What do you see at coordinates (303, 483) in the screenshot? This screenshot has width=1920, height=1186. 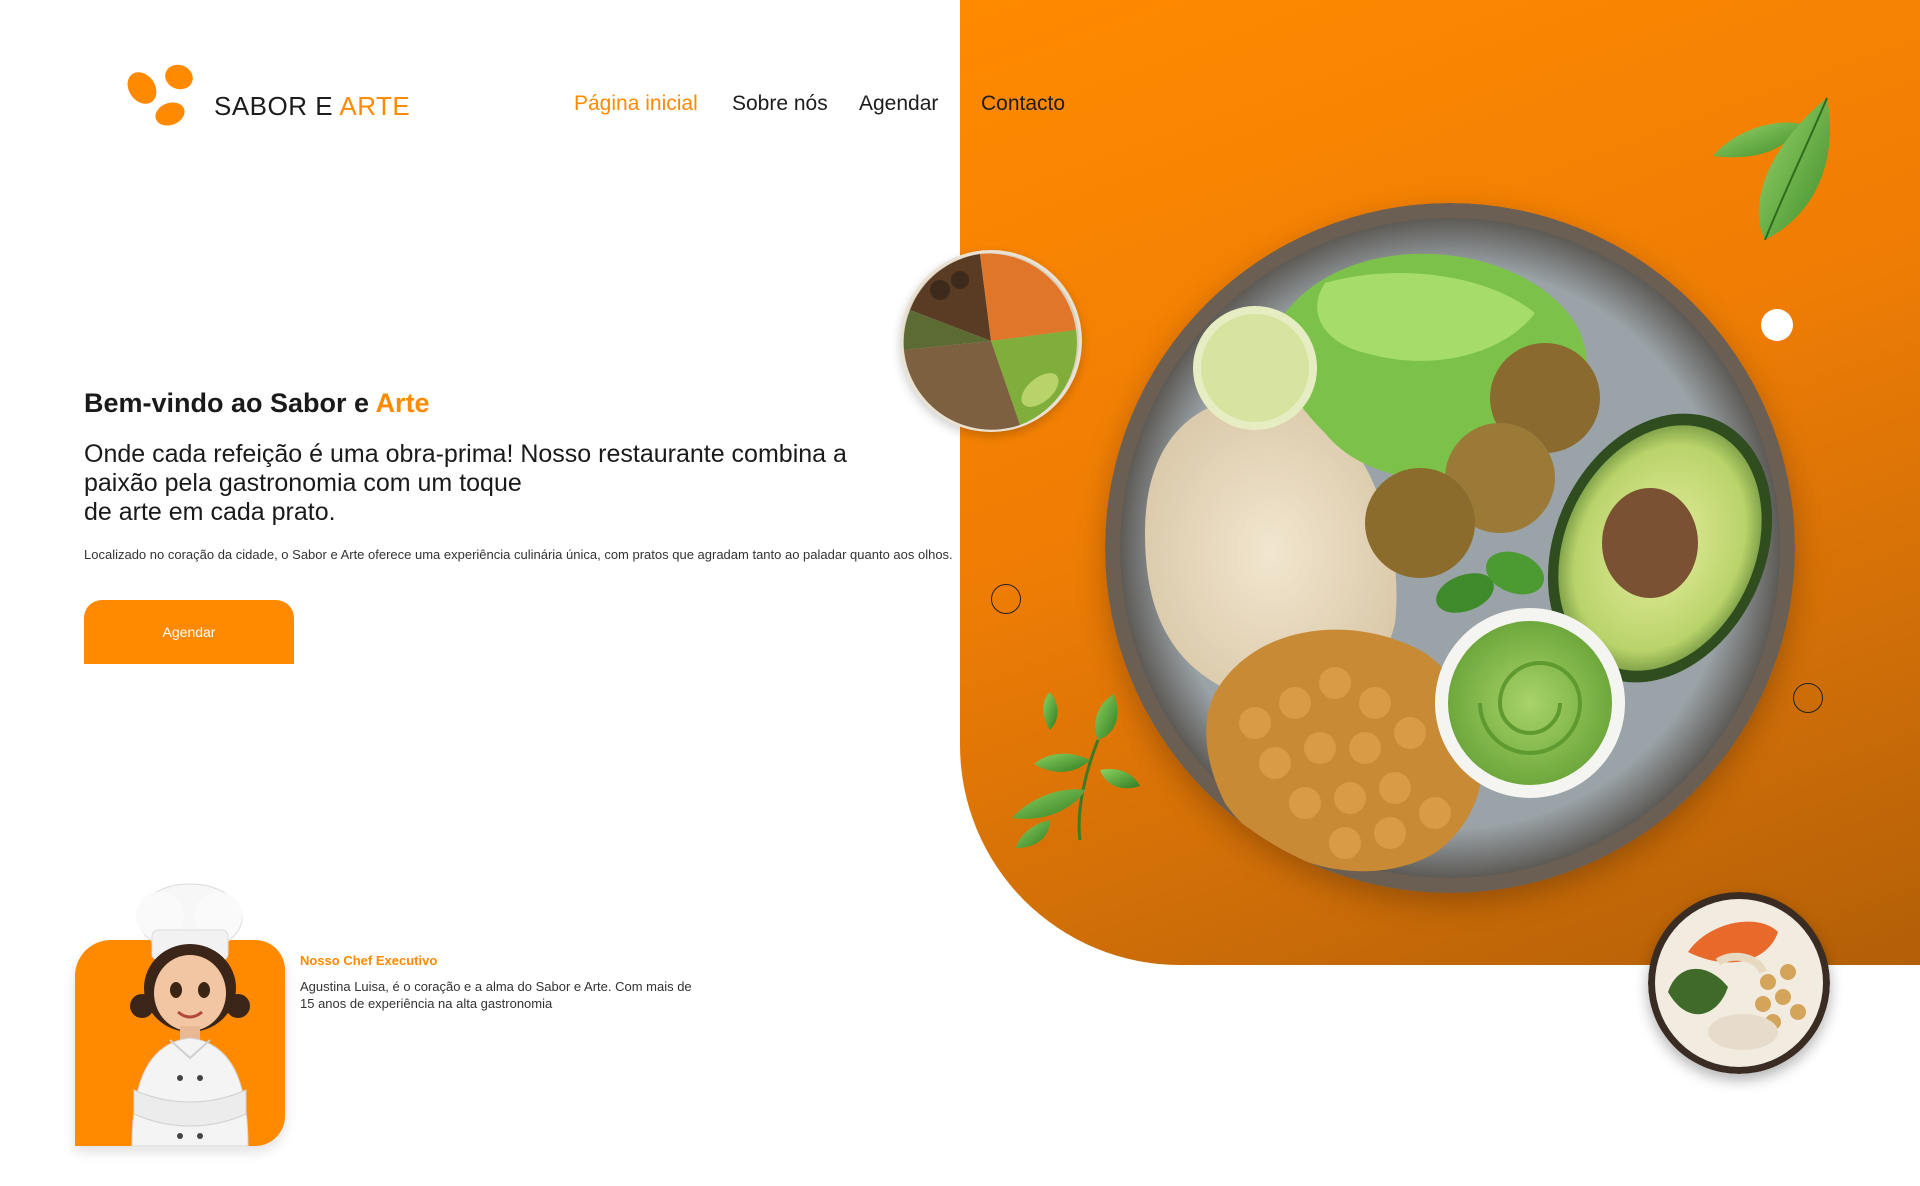 I see `headline-line2: paixão pela gastronomia com um toque` at bounding box center [303, 483].